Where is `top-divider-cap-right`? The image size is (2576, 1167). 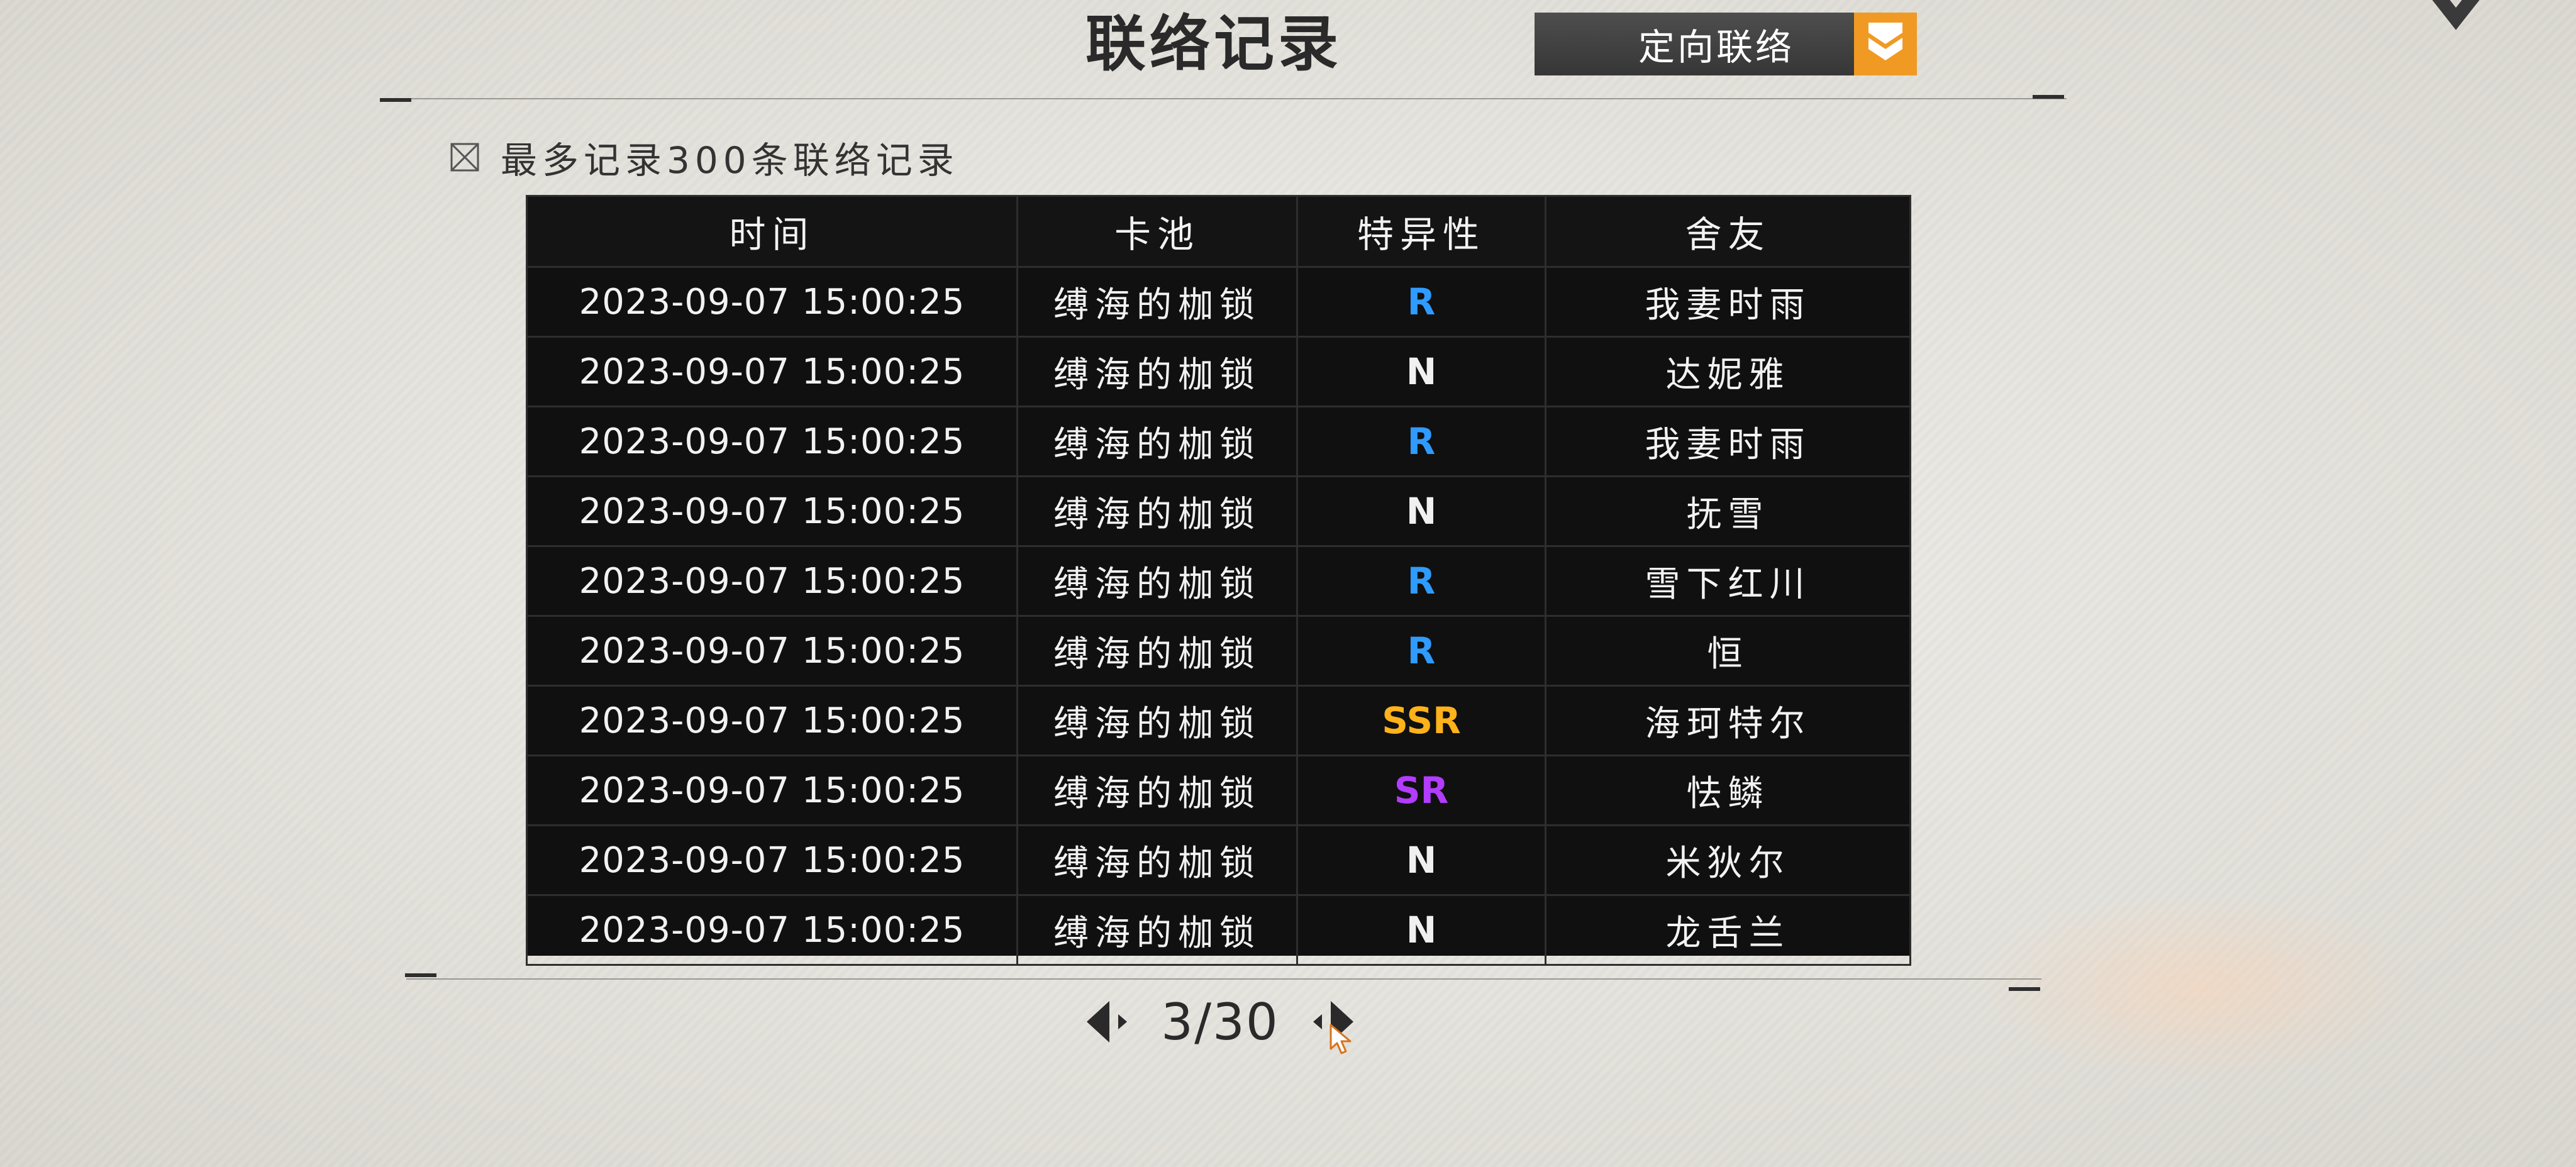 top-divider-cap-right is located at coordinates (2048, 97).